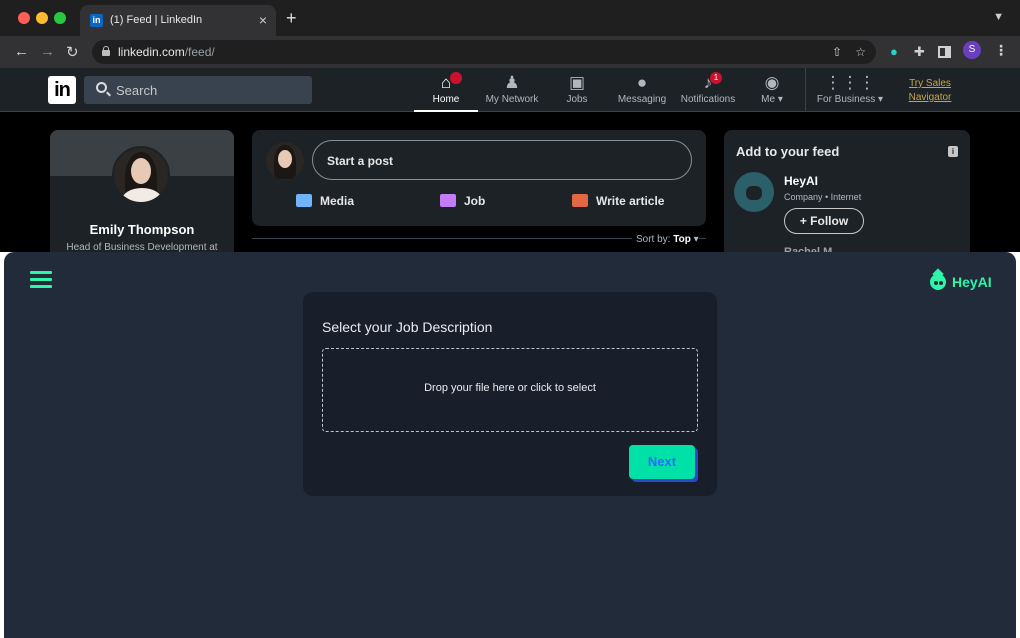 This screenshot has width=1020, height=638. Describe the element at coordinates (510, 18) in the screenshot. I see `browser-tab-bar: in (1) Feed | LinkedIn × + ▼` at that location.